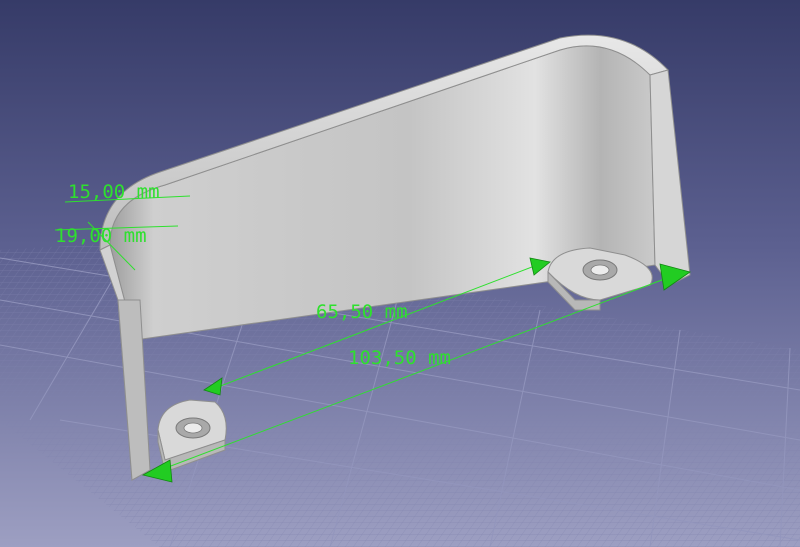 The image size is (800, 547). I want to click on dim-label-103-50: 103,50 mm, so click(399, 358).